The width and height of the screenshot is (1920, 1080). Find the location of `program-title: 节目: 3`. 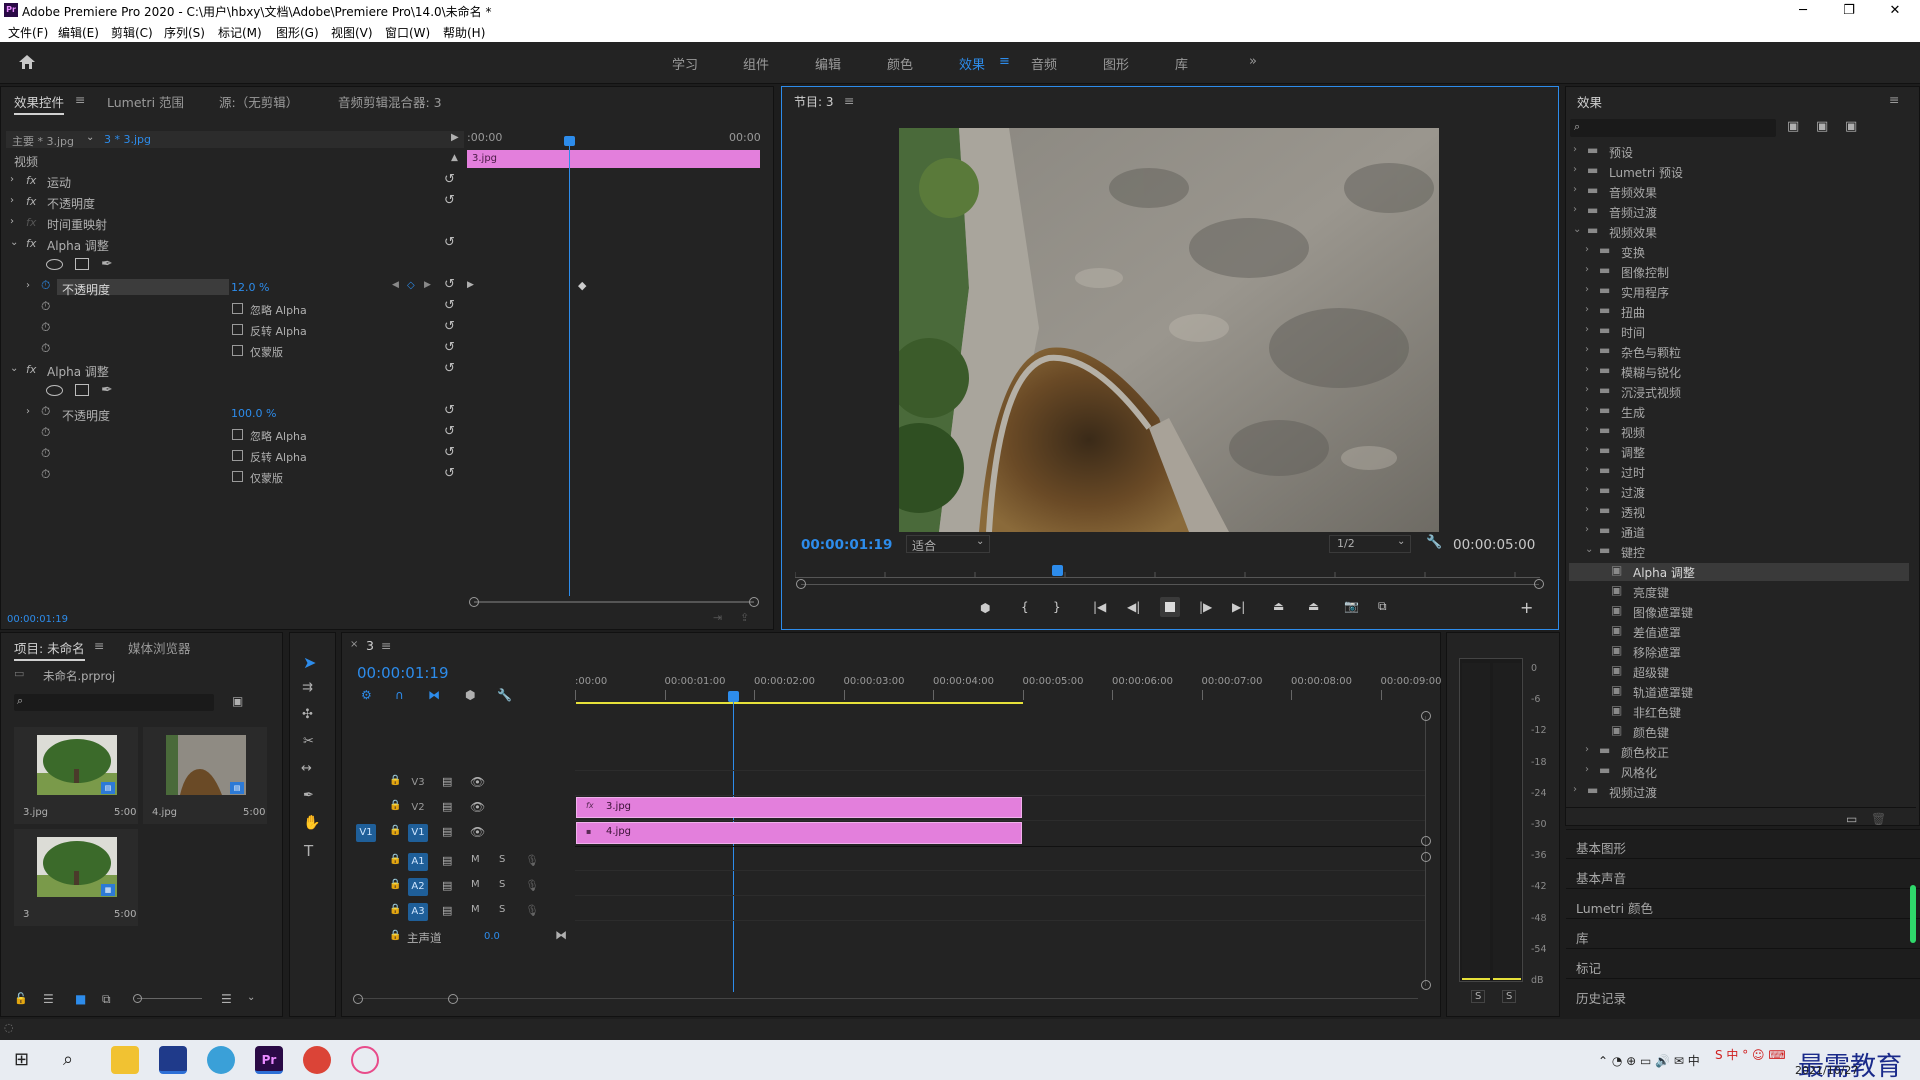

program-title: 节目: 3 is located at coordinates (814, 101).